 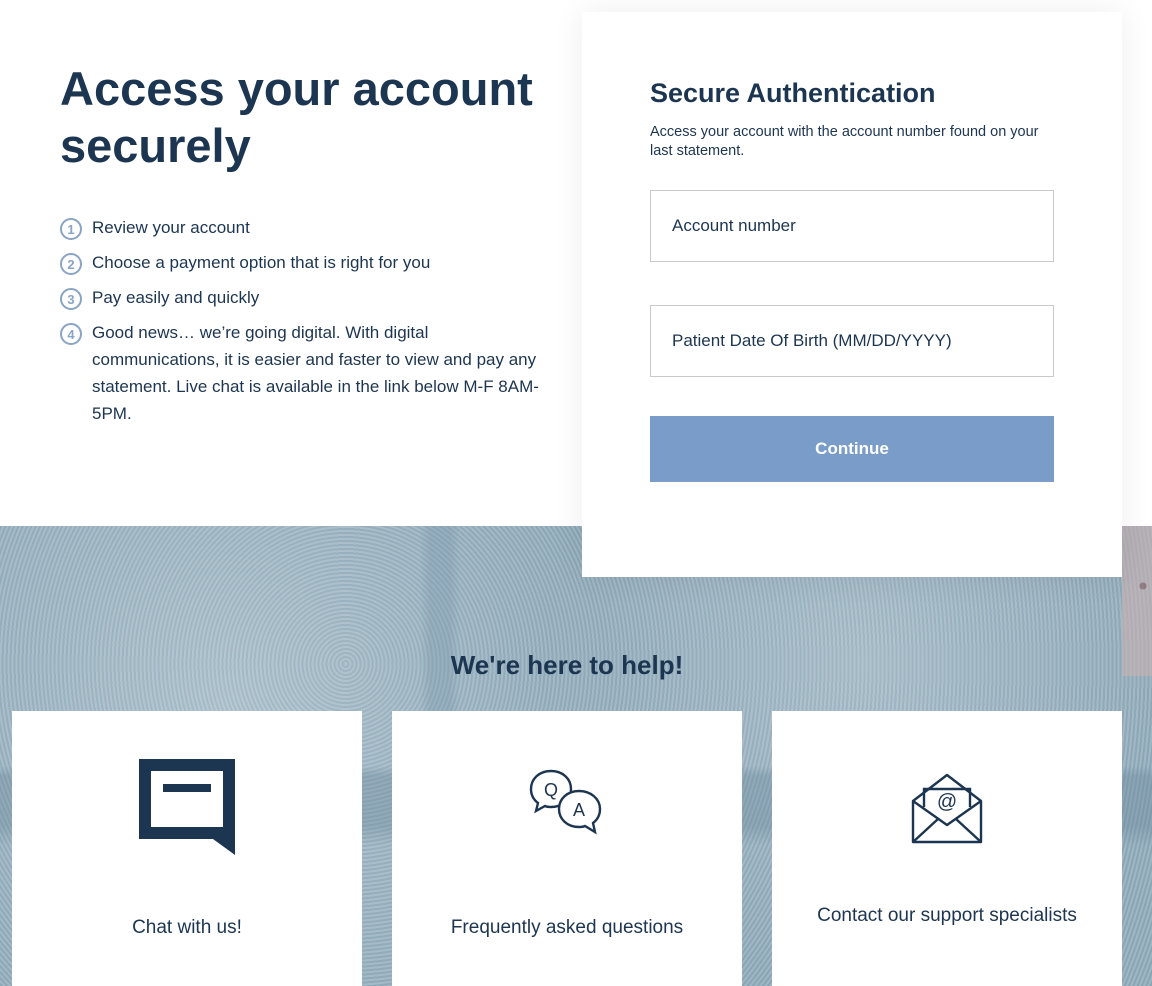 What do you see at coordinates (567, 848) in the screenshot?
I see `faq-card: Q A Frequently asked questions` at bounding box center [567, 848].